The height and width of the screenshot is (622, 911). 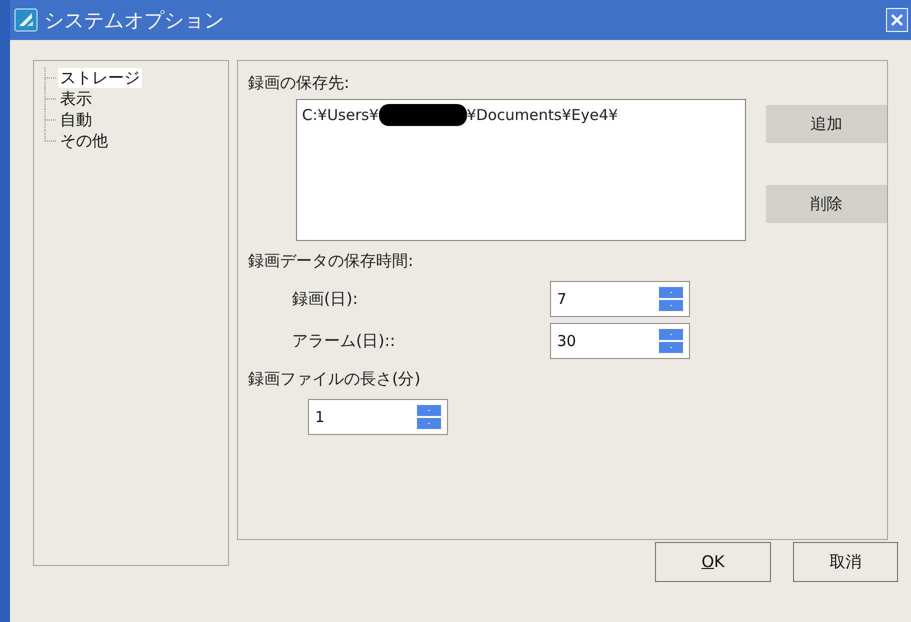 What do you see at coordinates (378, 417) in the screenshot?
I see `number-spinner: 1` at bounding box center [378, 417].